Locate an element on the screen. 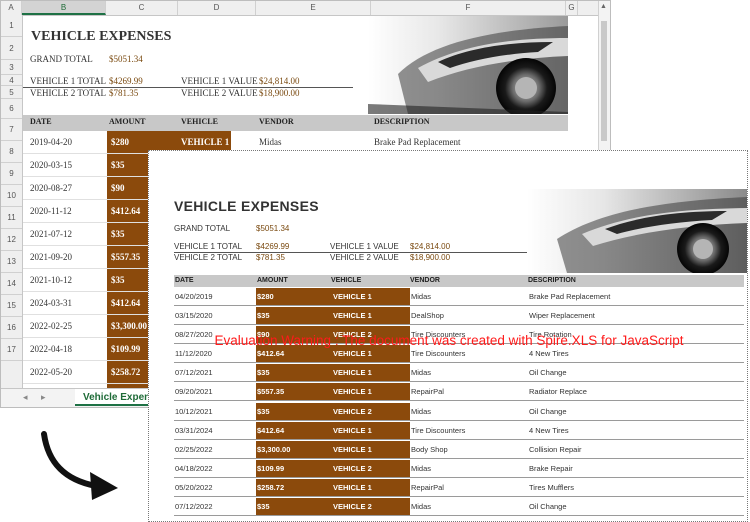  row-header: 16 is located at coordinates (11, 328).